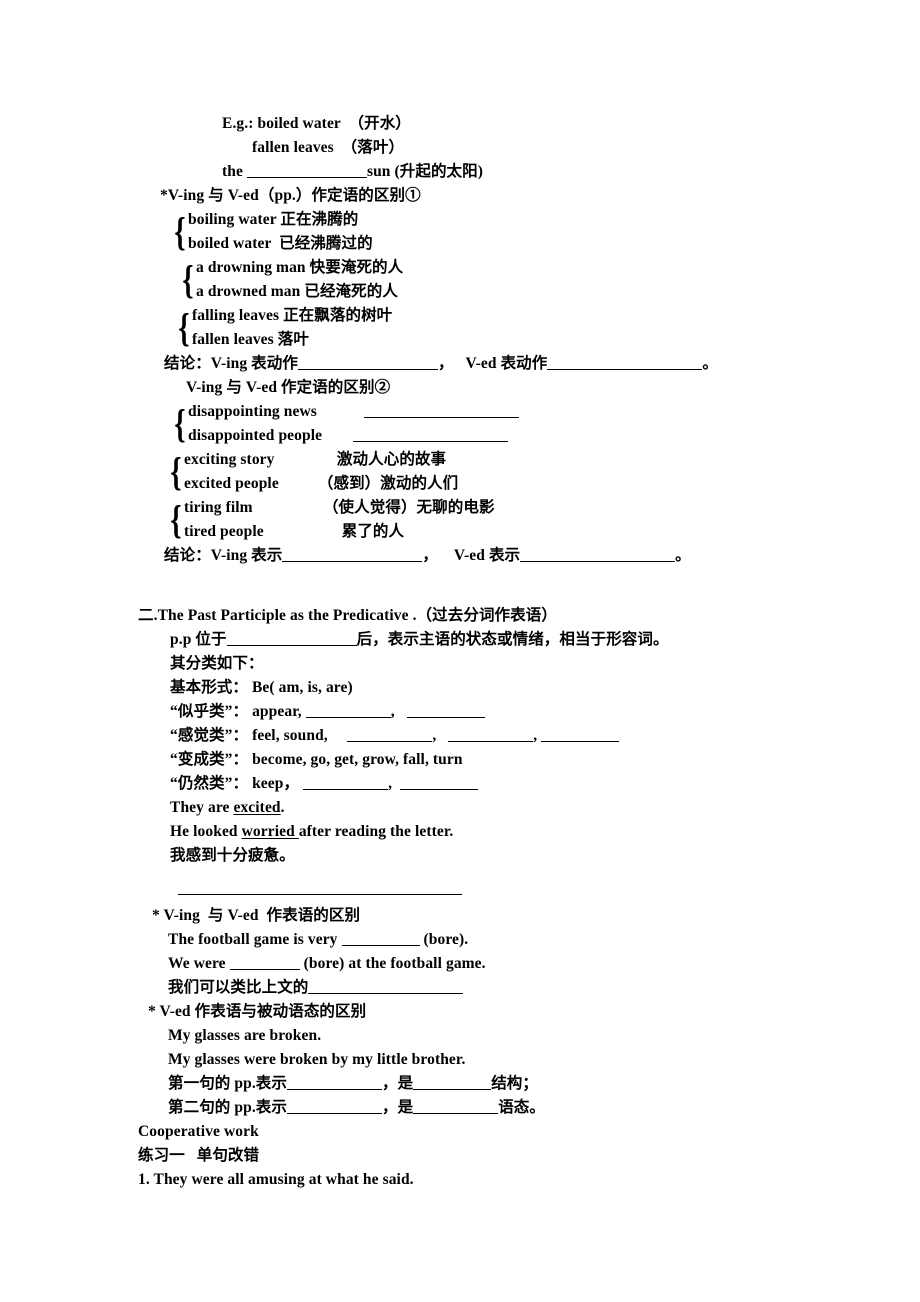  I want to click on brace-row-en: boiled water, so click(230, 243).